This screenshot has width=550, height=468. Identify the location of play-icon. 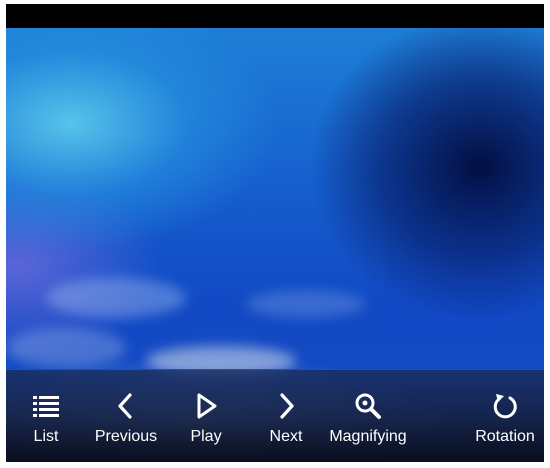
(207, 406).